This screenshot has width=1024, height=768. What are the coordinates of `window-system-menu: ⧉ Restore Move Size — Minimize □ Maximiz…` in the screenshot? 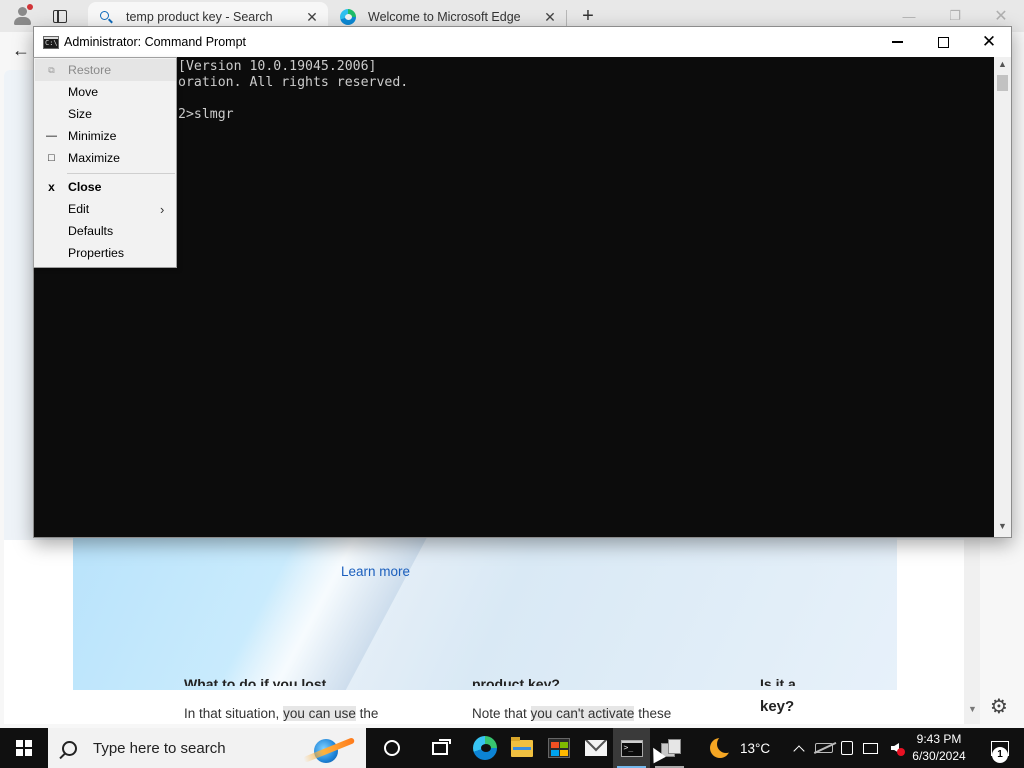 It's located at (105, 162).